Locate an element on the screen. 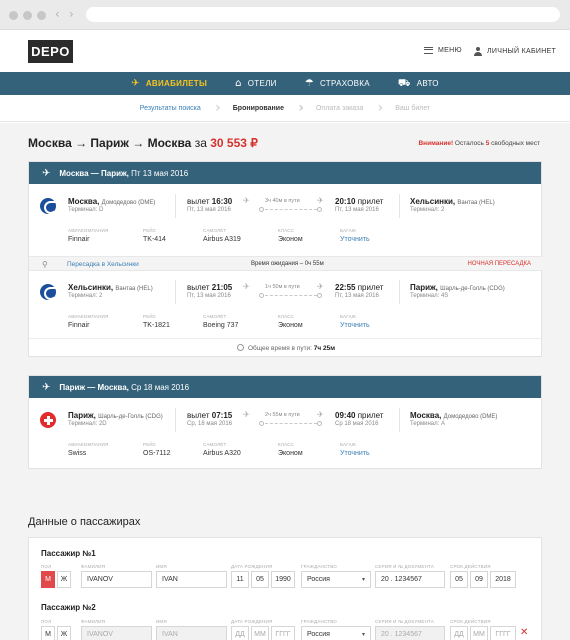 The image size is (570, 640). window-maximize-dot is located at coordinates (41, 15).